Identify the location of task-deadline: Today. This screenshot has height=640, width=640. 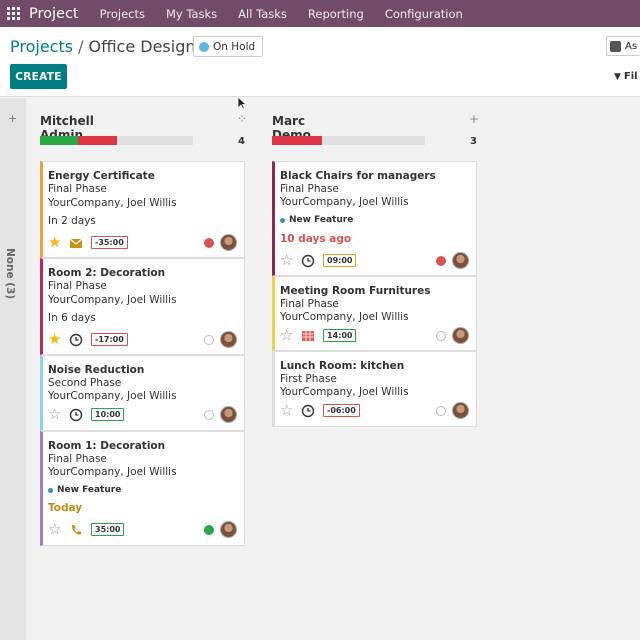
(65, 508).